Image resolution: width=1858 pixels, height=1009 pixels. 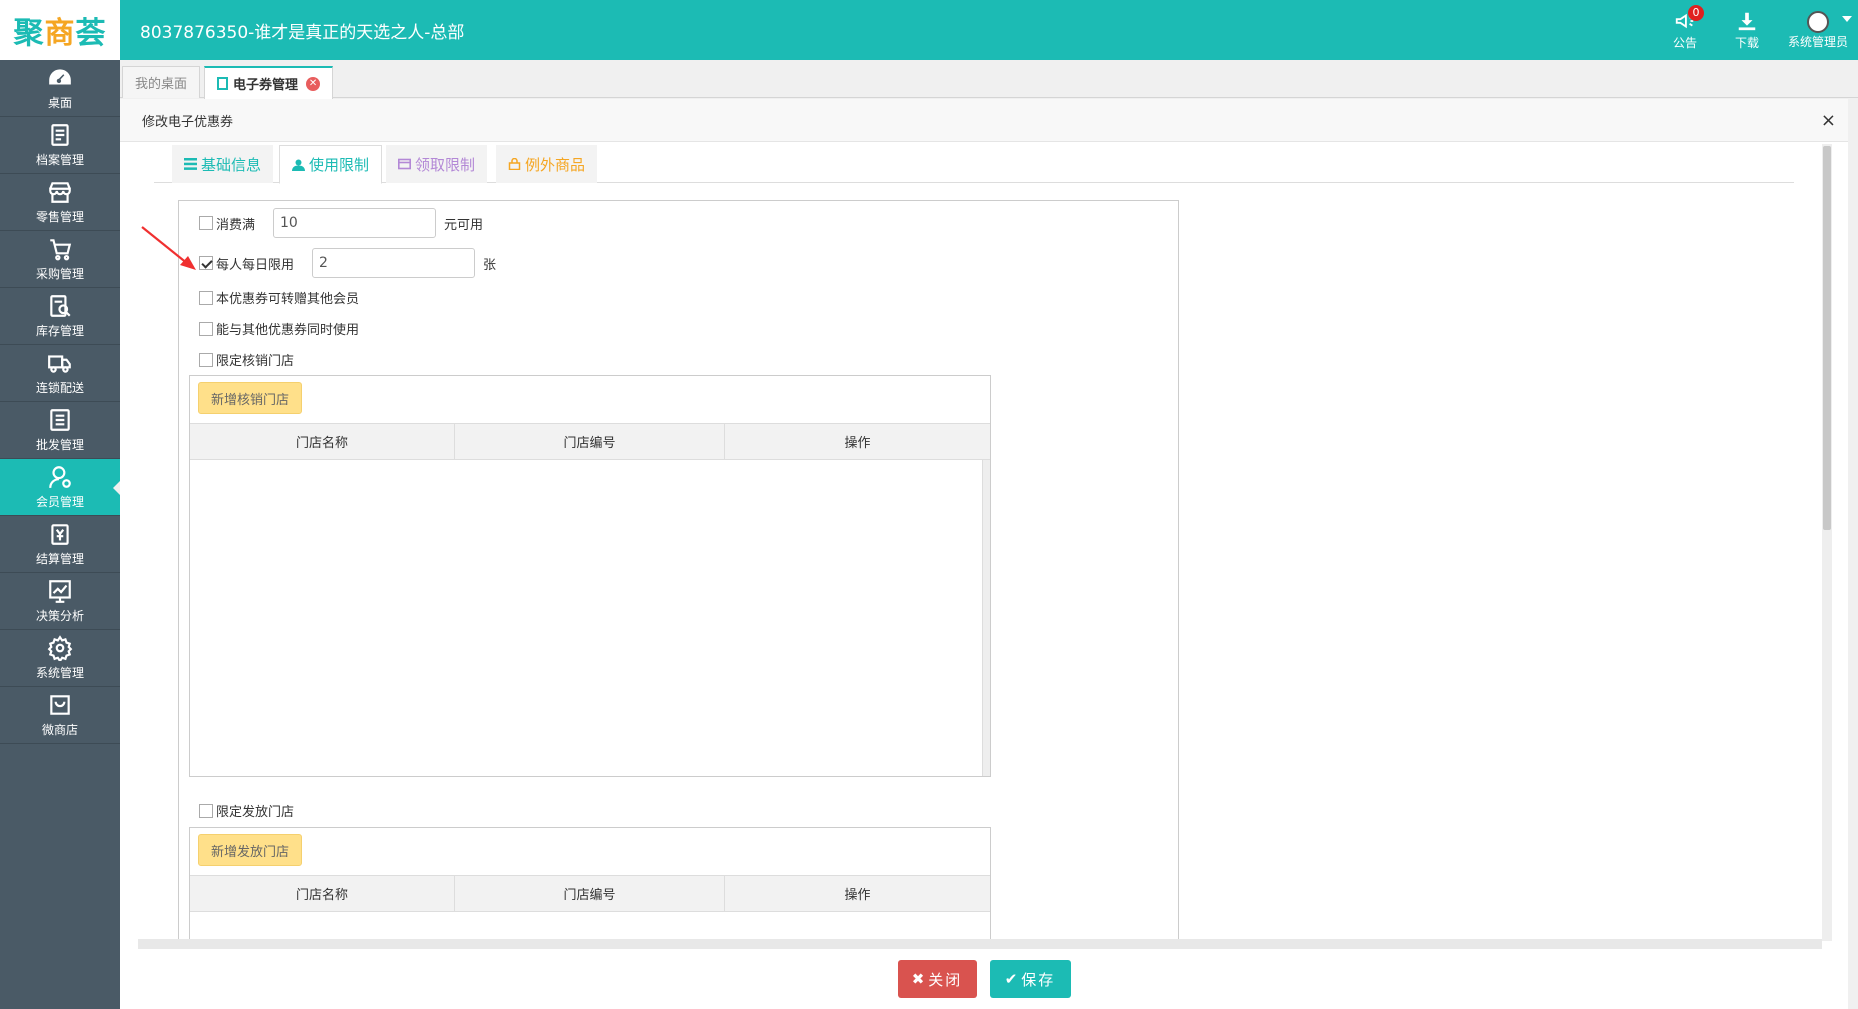 I want to click on notice-label: 公告, so click(x=1684, y=42).